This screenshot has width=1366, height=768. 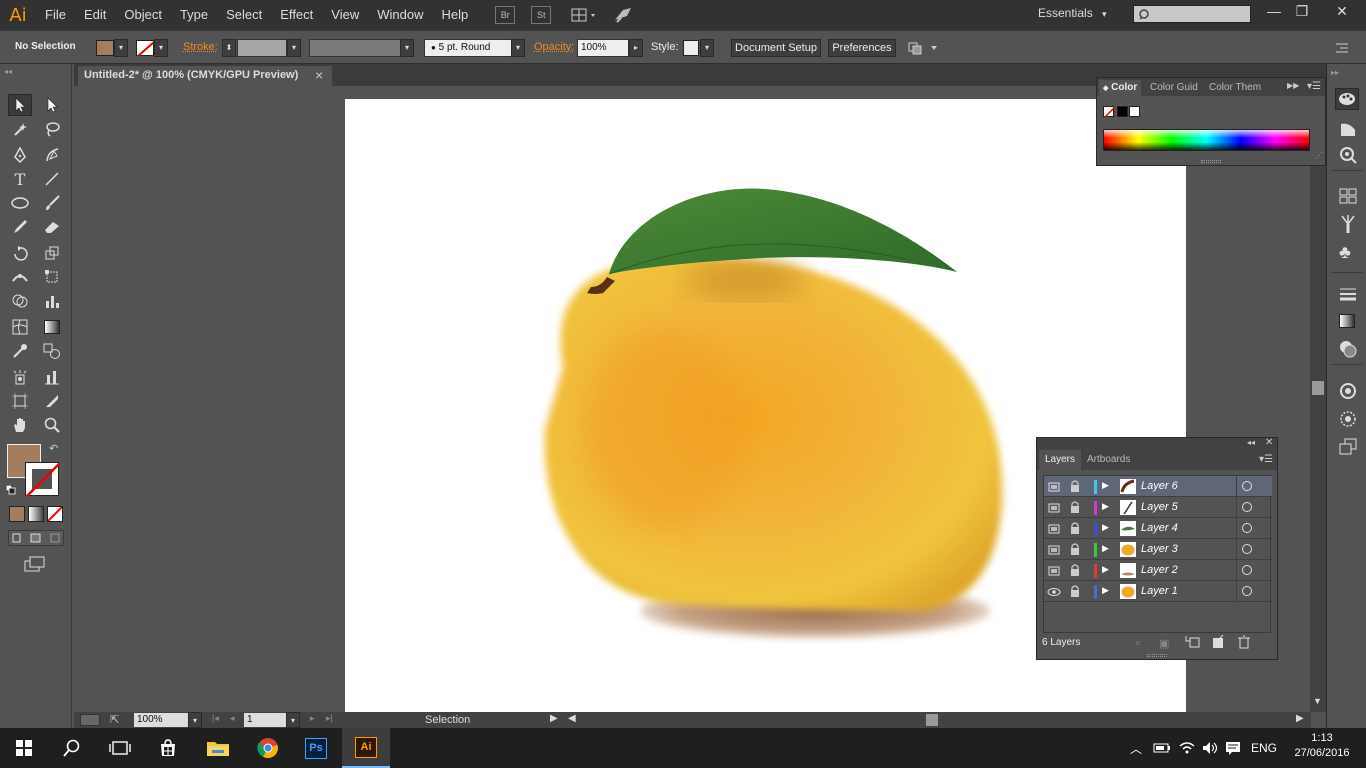 I want to click on menu-object: Object, so click(x=143, y=15).